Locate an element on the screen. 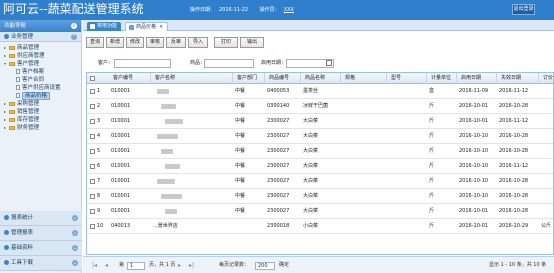 The width and height of the screenshot is (554, 273). end-date-cell: 2016-10-29 is located at coordinates (514, 226).